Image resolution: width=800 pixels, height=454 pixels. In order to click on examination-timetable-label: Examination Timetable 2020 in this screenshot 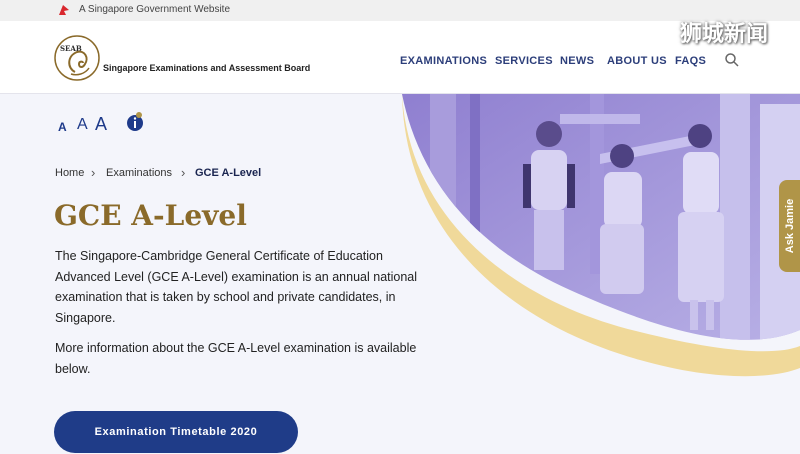, I will do `click(176, 432)`.